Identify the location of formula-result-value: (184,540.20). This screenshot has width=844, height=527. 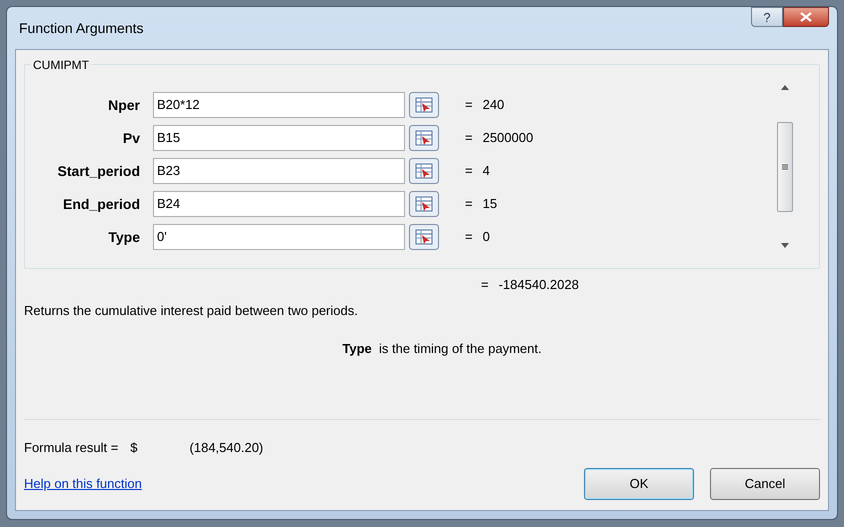
(227, 448).